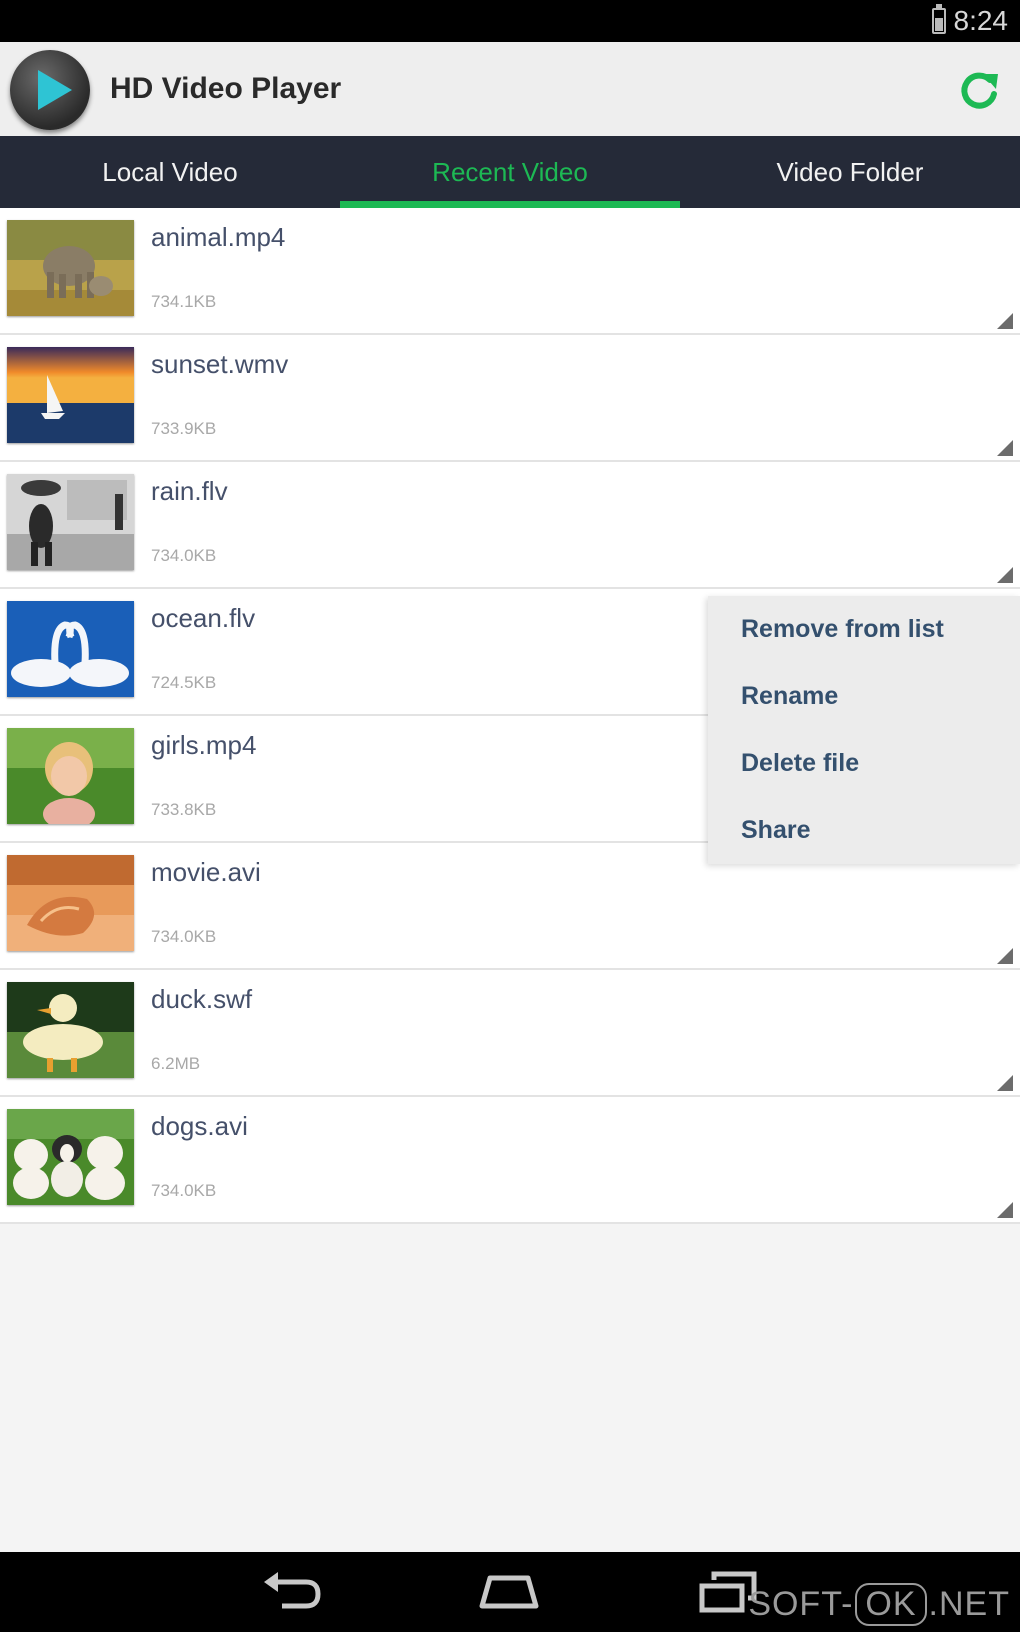 This screenshot has height=1632, width=1020. I want to click on video-name: animal.mp4, so click(218, 237).